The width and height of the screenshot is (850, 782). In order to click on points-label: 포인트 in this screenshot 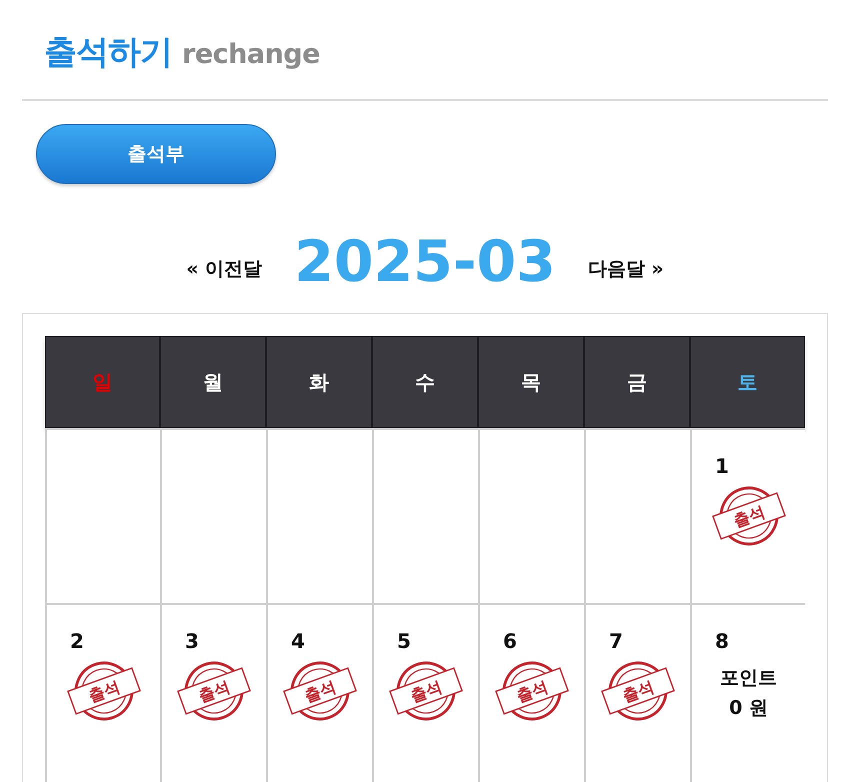, I will do `click(748, 678)`.